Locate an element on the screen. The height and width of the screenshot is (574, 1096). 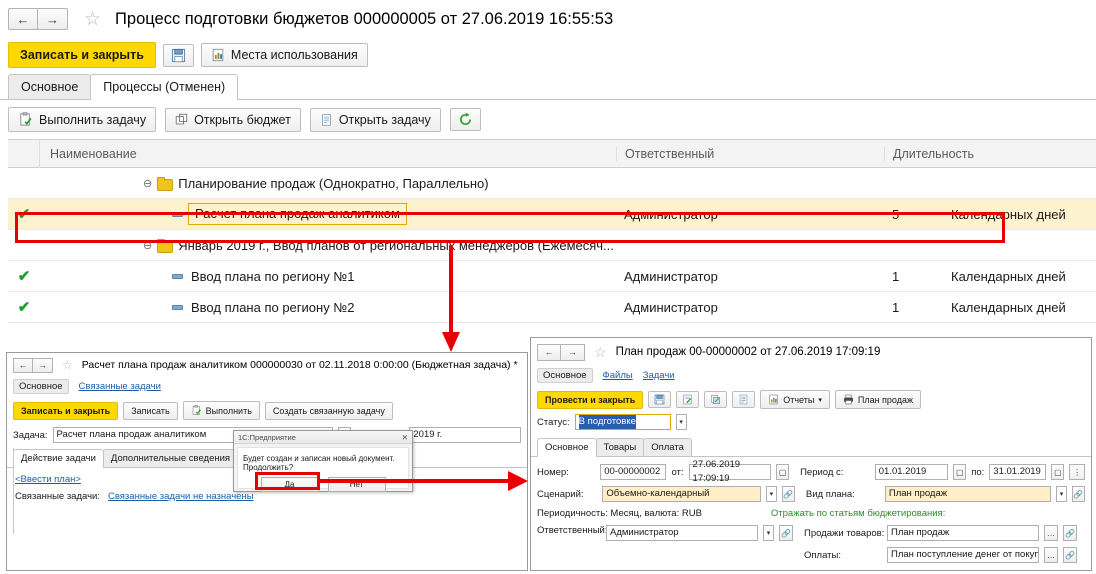
reports-button: Отчеты ▾ is located at coordinates (795, 399).